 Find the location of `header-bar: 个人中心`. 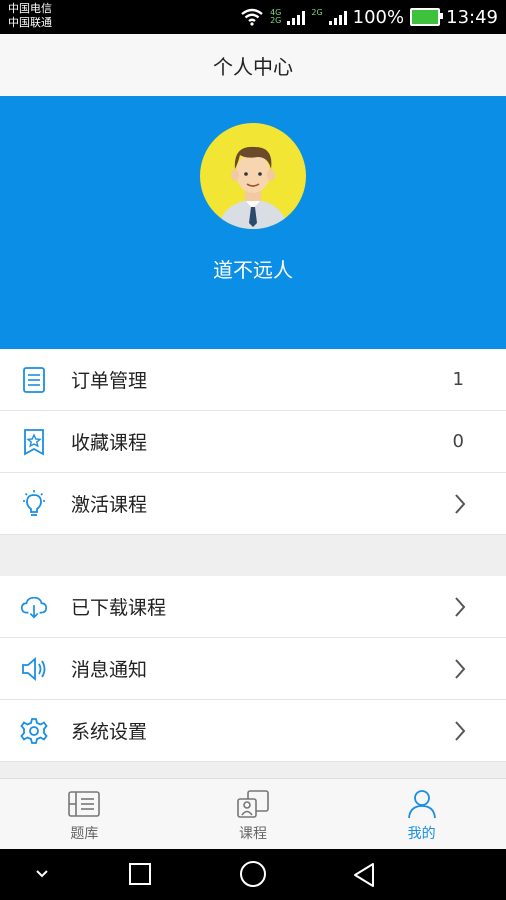

header-bar: 个人中心 is located at coordinates (253, 65).